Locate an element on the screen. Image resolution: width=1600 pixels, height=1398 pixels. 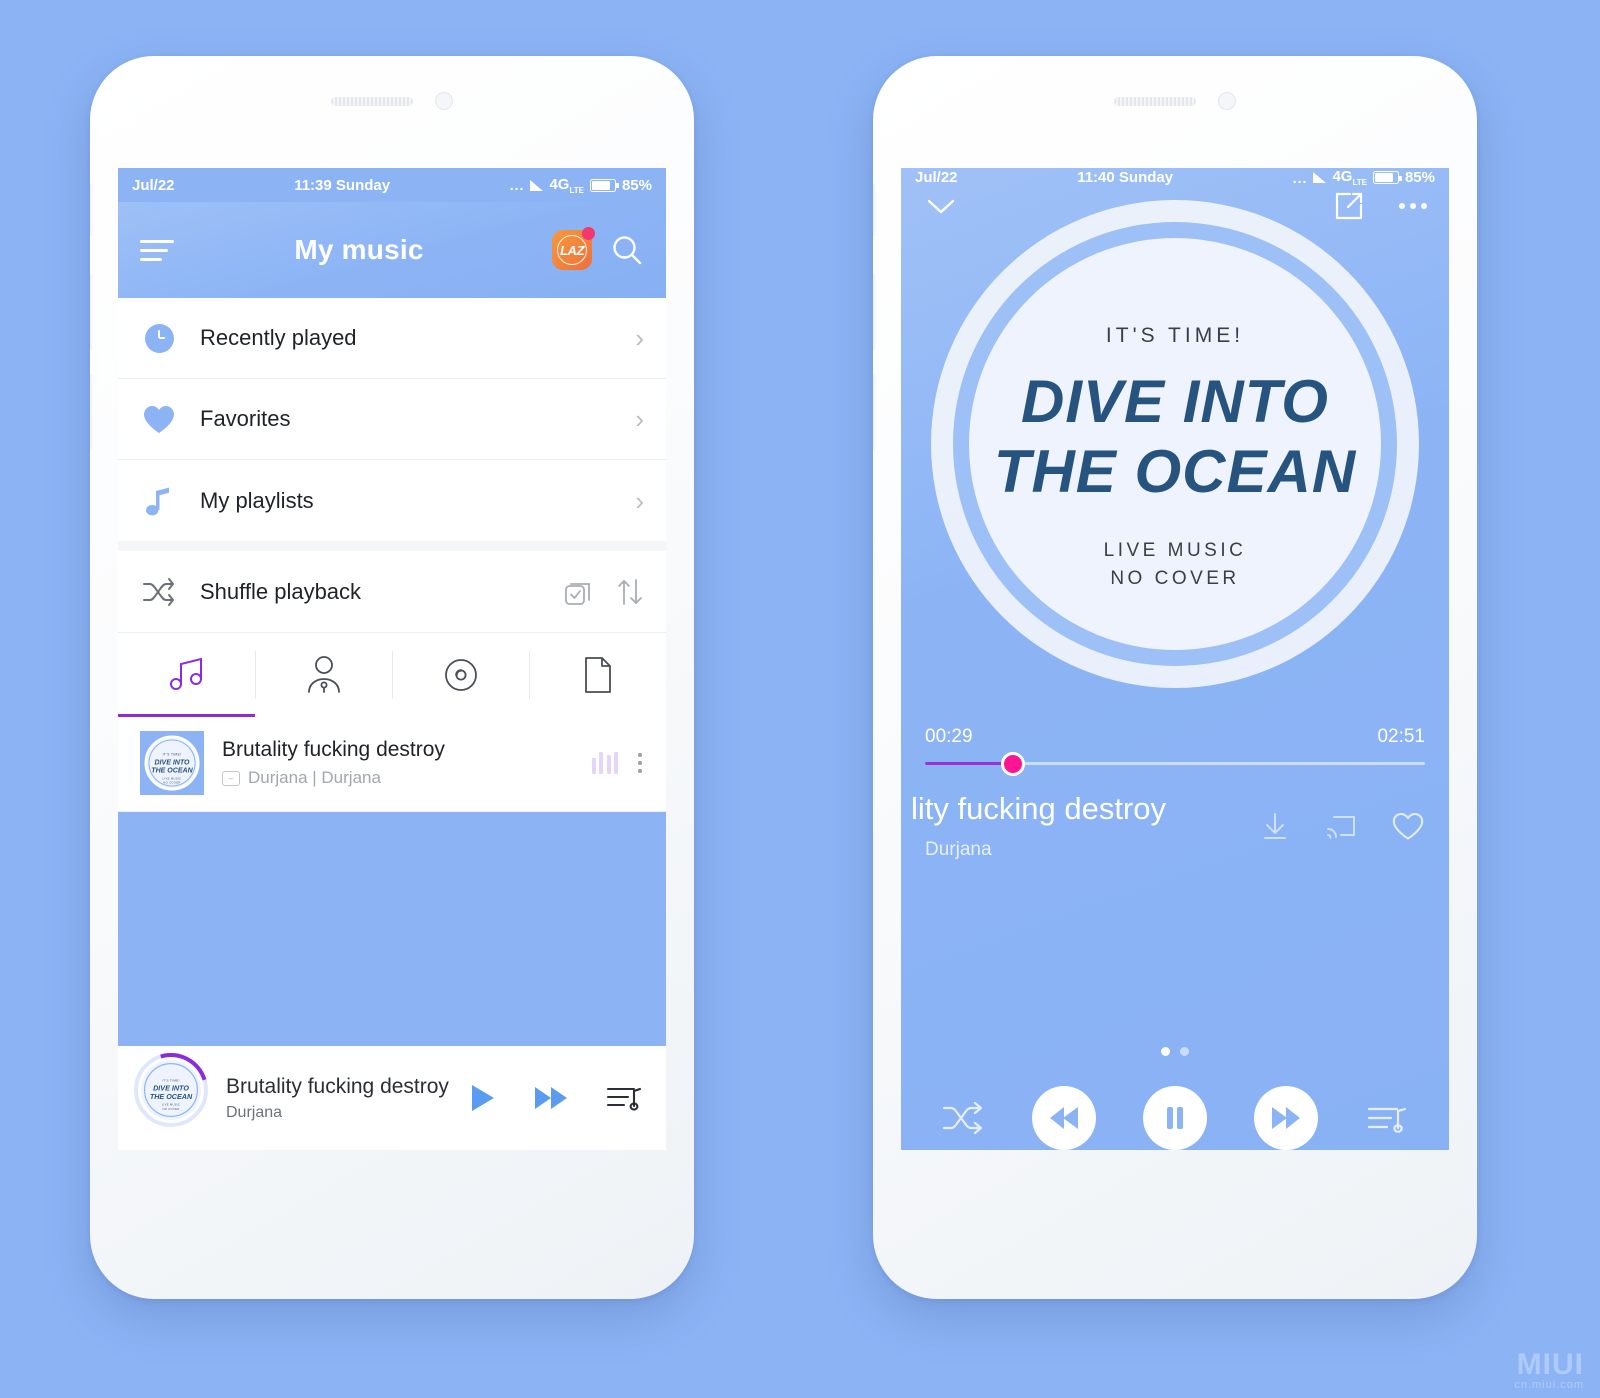
phone-notch is located at coordinates (1175, 101).